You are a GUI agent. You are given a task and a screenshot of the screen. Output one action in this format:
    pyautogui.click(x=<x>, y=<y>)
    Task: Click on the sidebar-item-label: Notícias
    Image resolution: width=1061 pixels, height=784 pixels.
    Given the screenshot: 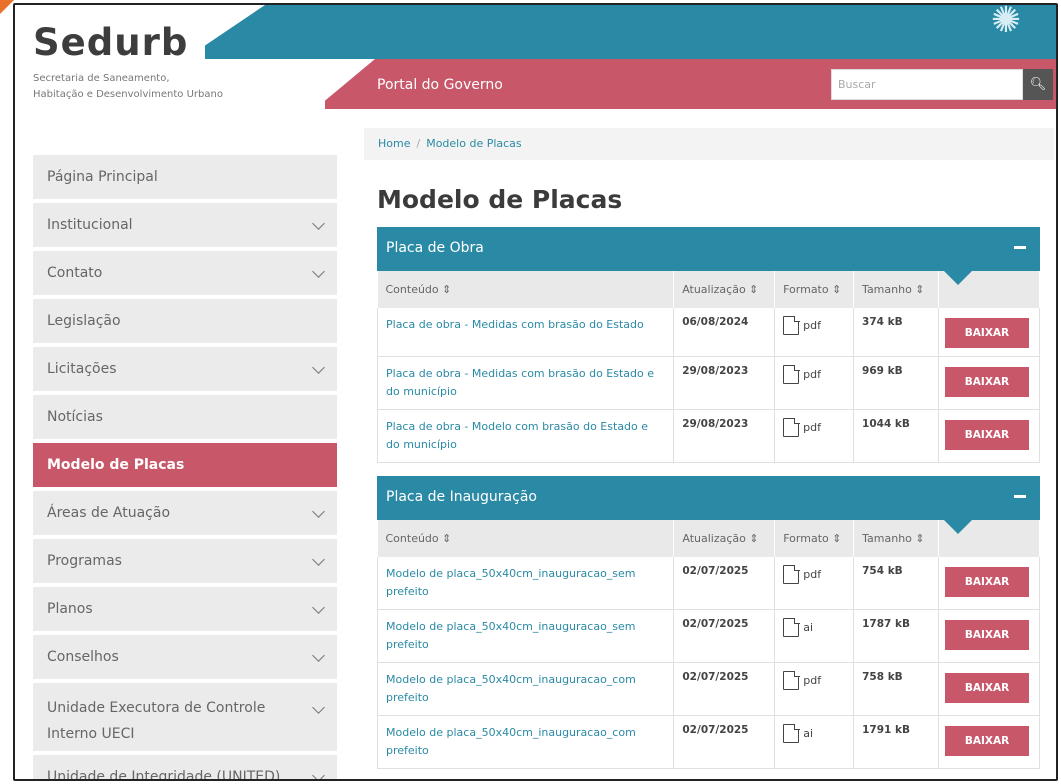 What is the action you would take?
    pyautogui.click(x=75, y=417)
    